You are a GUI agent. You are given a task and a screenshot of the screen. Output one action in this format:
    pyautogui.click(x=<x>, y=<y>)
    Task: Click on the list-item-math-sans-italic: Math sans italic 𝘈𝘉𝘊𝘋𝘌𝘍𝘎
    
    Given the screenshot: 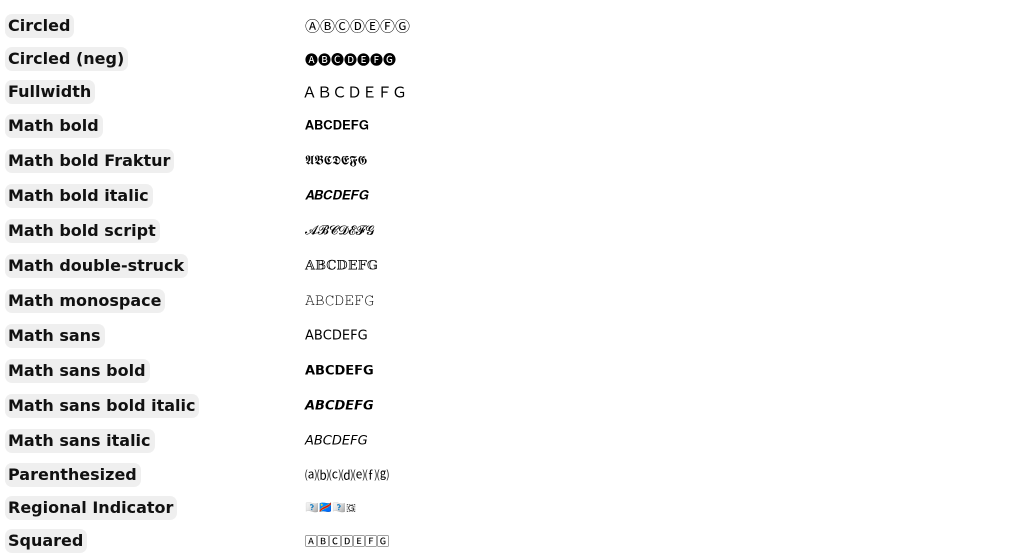 What is the action you would take?
    pyautogui.click(x=514, y=441)
    